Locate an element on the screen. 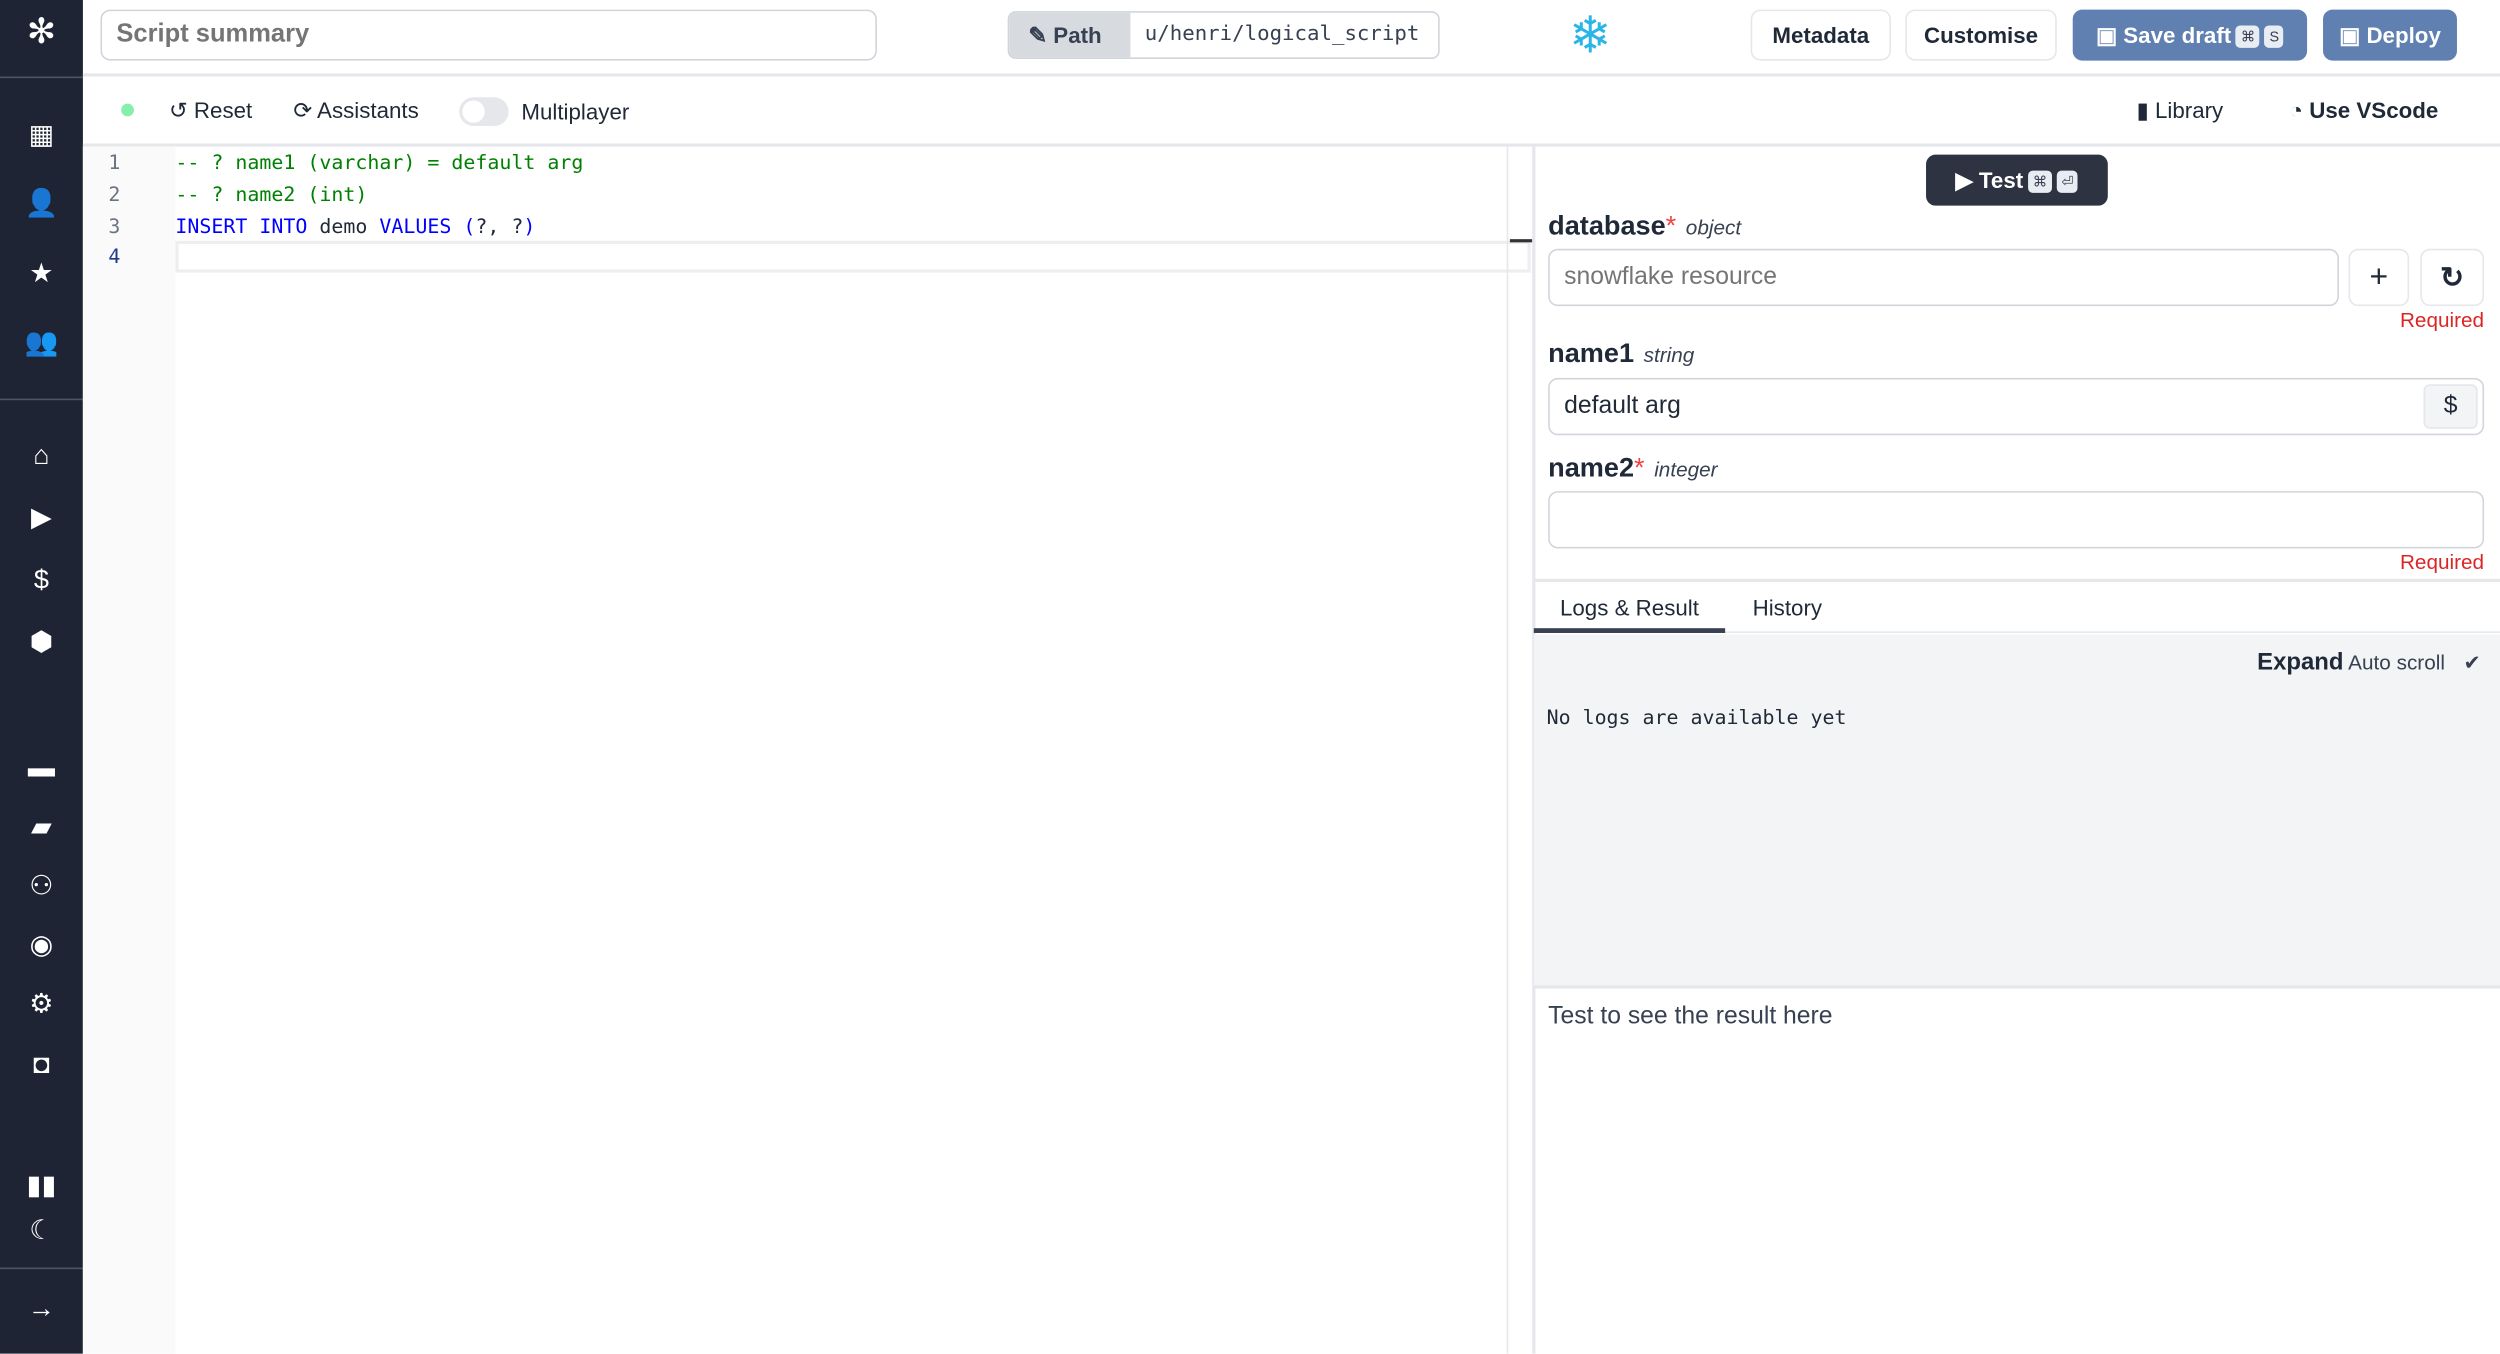 The image size is (2500, 1354). github-icon: ◔ is located at coordinates (2299, 110).